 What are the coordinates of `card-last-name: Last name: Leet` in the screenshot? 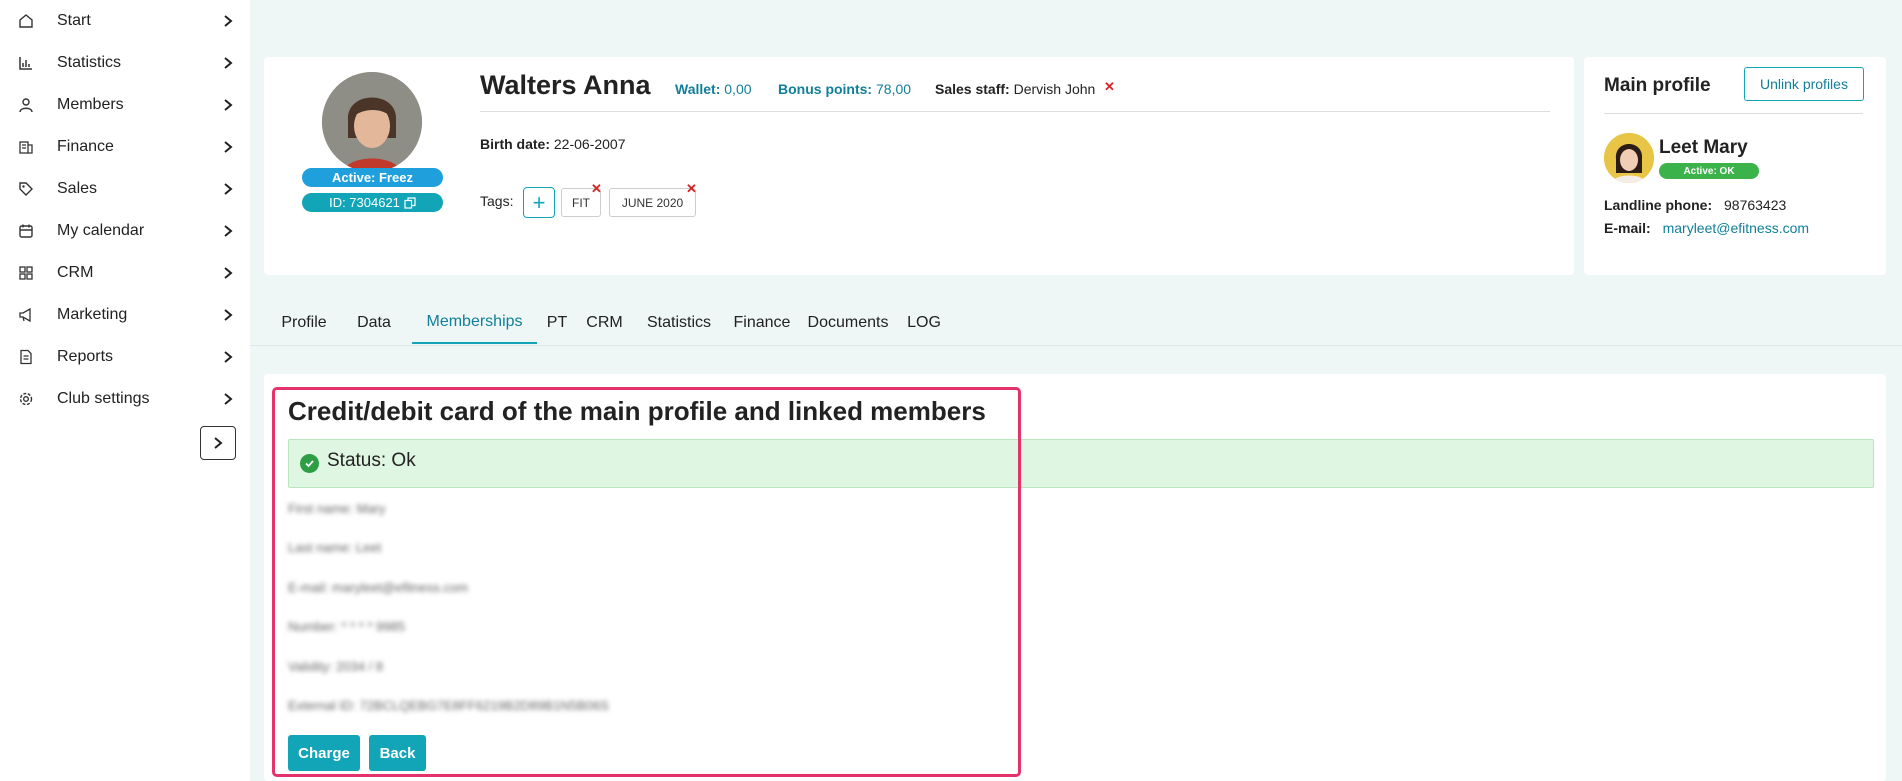 It's located at (335, 547).